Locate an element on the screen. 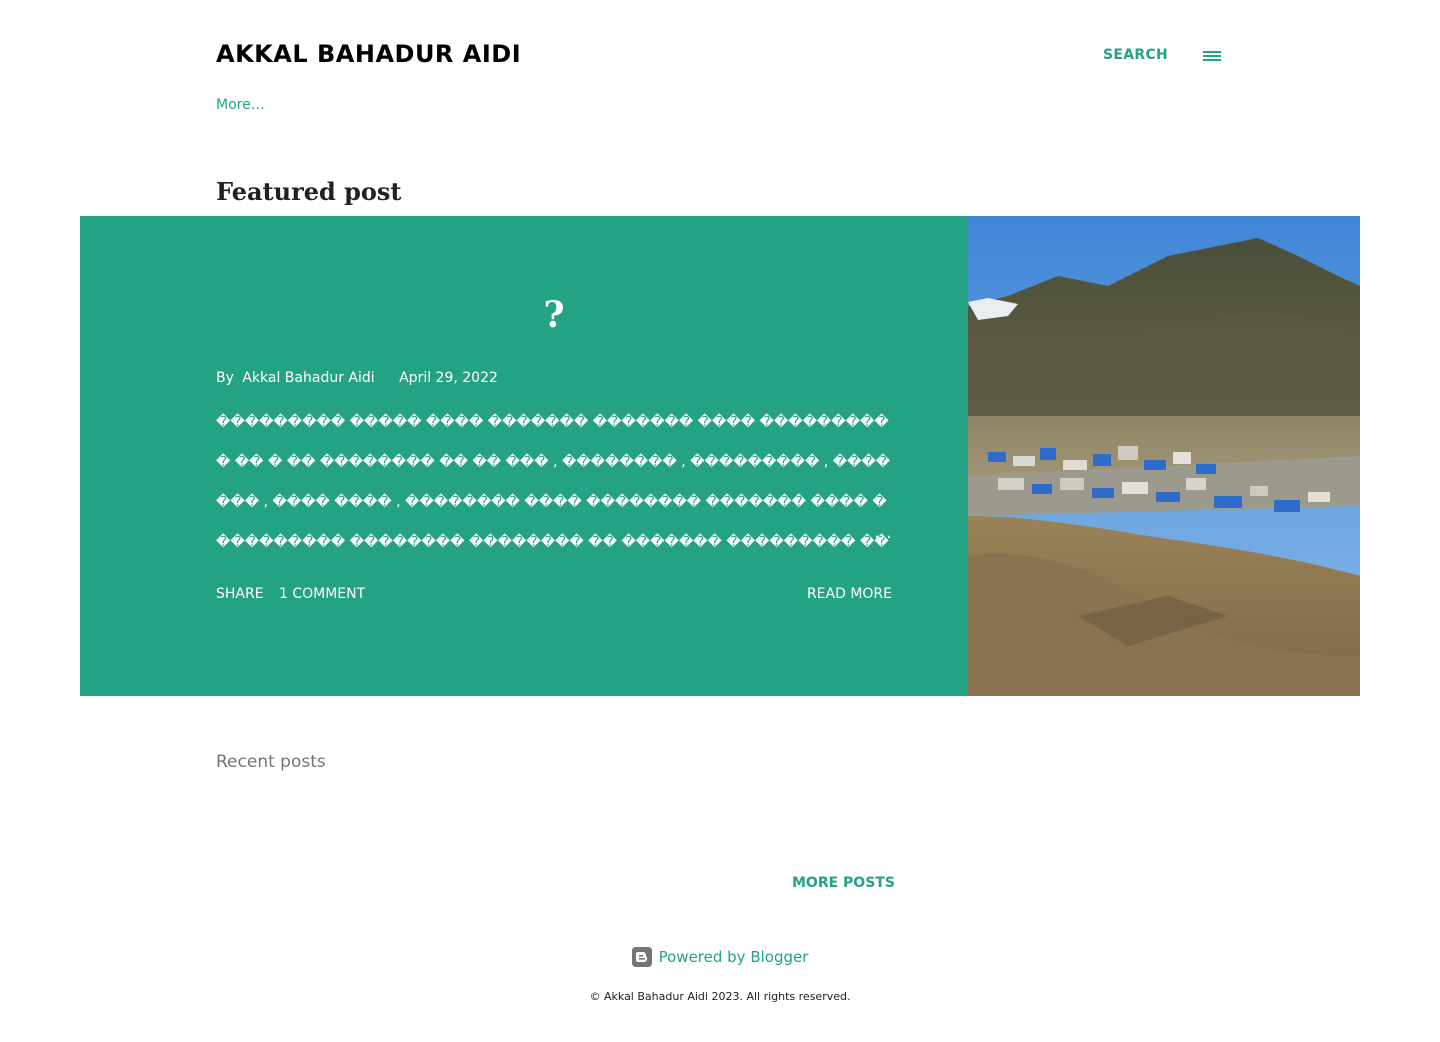 The width and height of the screenshot is (1440, 1042). blogger-icon is located at coordinates (641, 957).